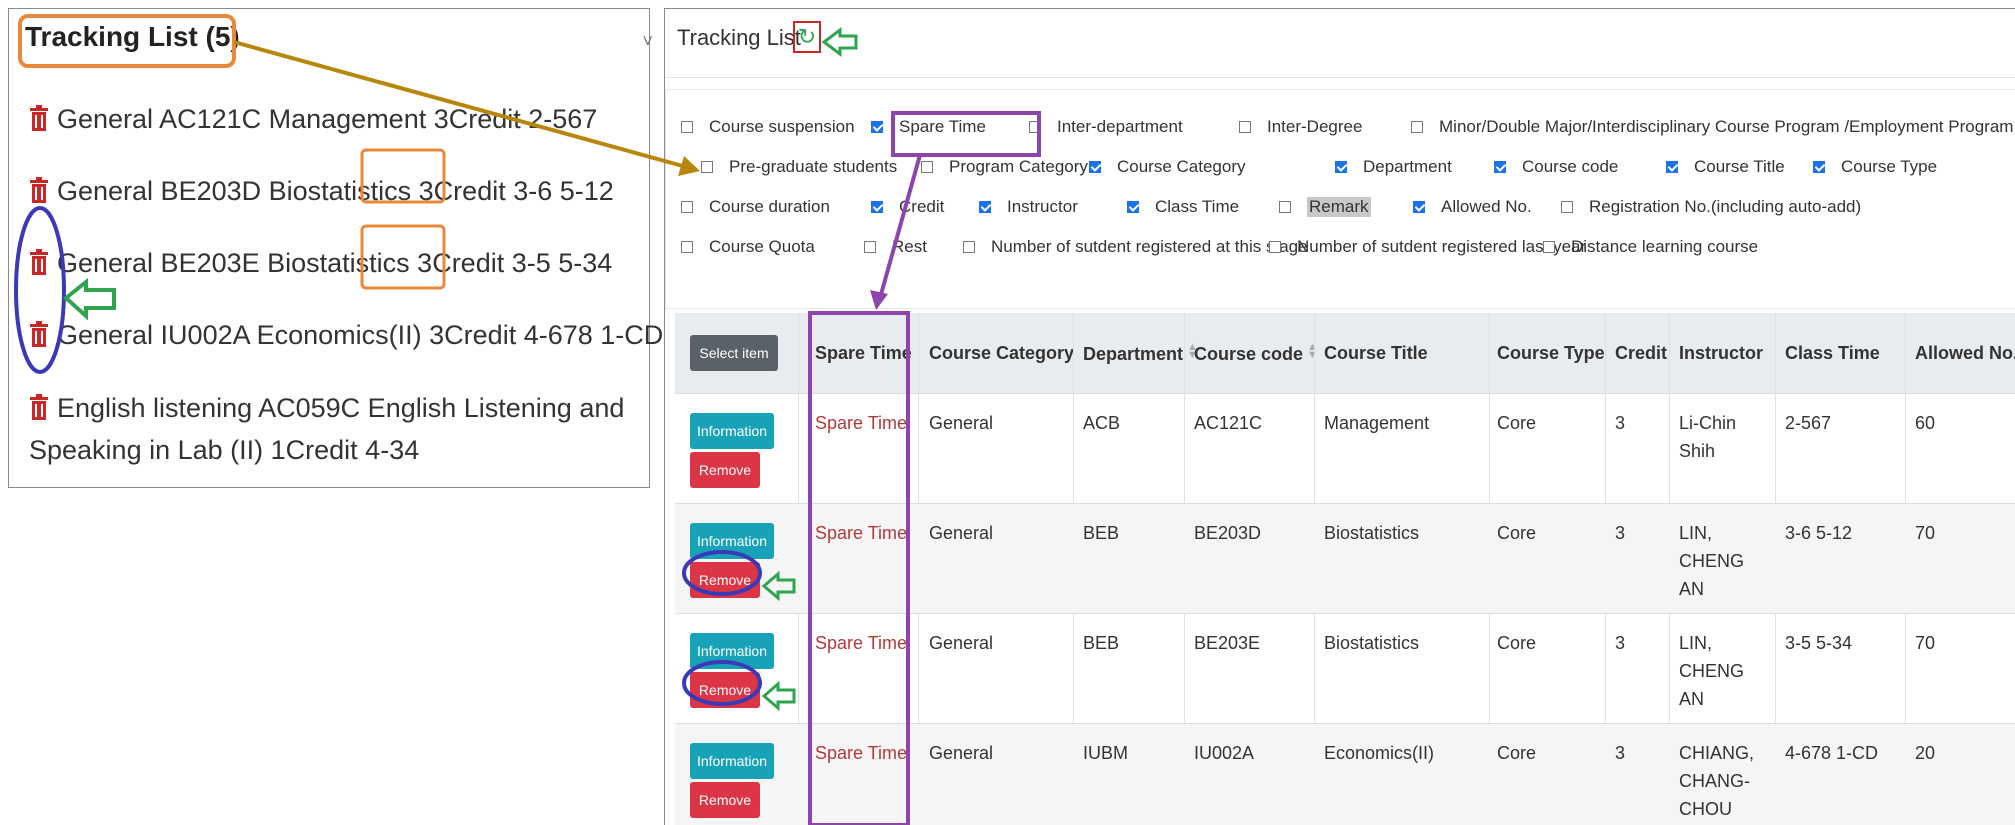 Image resolution: width=2015 pixels, height=825 pixels. I want to click on filter-option: Rest, so click(895, 247).